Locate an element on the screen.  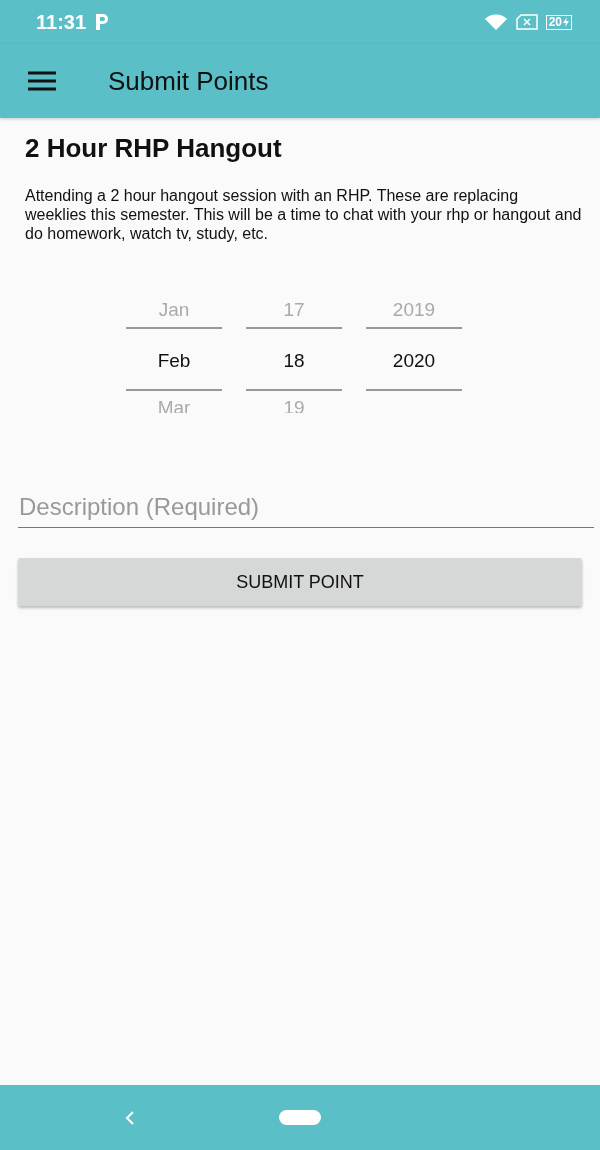
picker-value: 18 is located at coordinates (294, 359).